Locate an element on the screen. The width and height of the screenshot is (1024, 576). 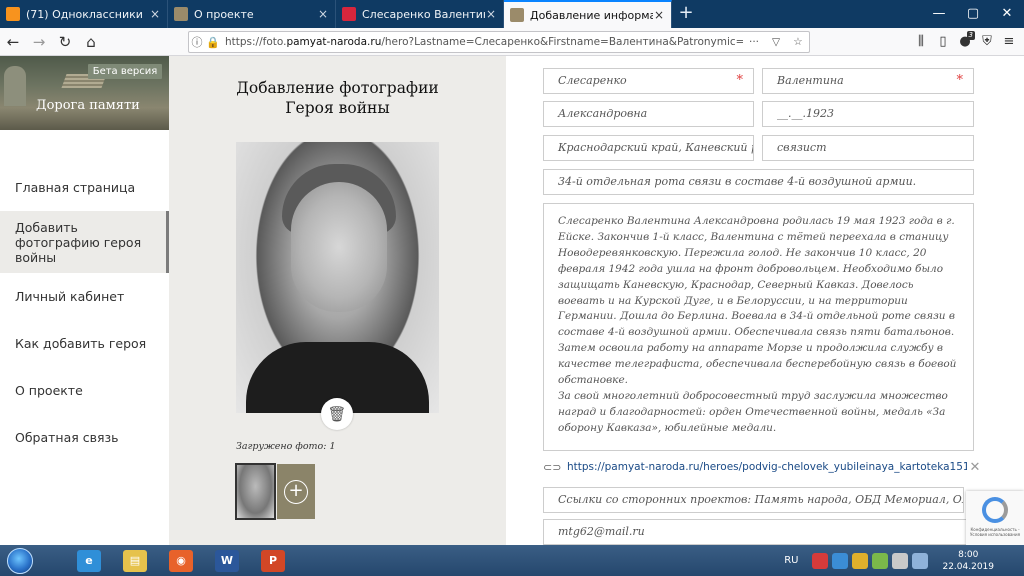
browser-tab: Слесаренко Валентина Алекса× is located at coordinates (420, 14).